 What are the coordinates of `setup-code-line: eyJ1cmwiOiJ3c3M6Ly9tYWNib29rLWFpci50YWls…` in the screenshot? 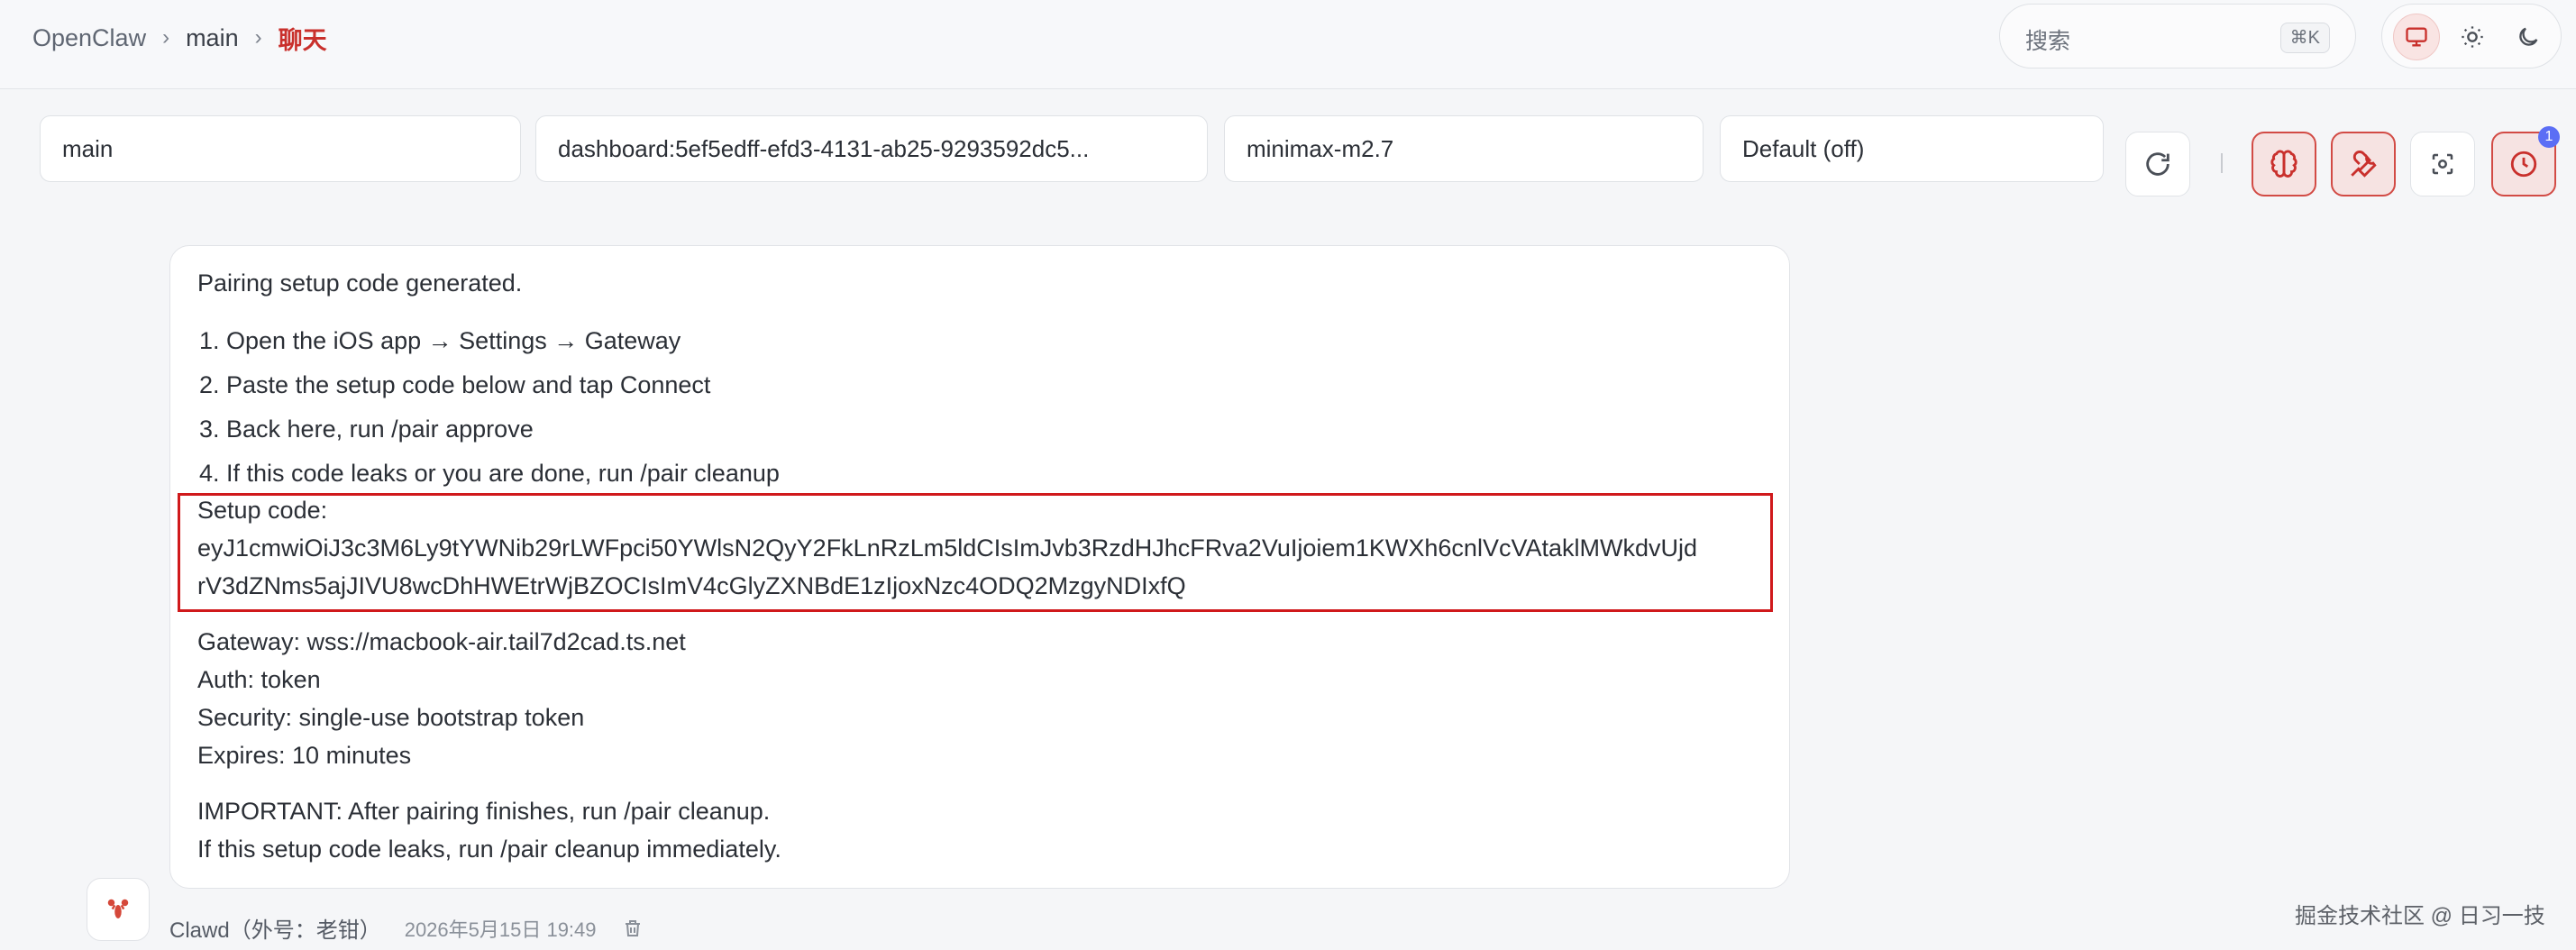 It's located at (947, 548).